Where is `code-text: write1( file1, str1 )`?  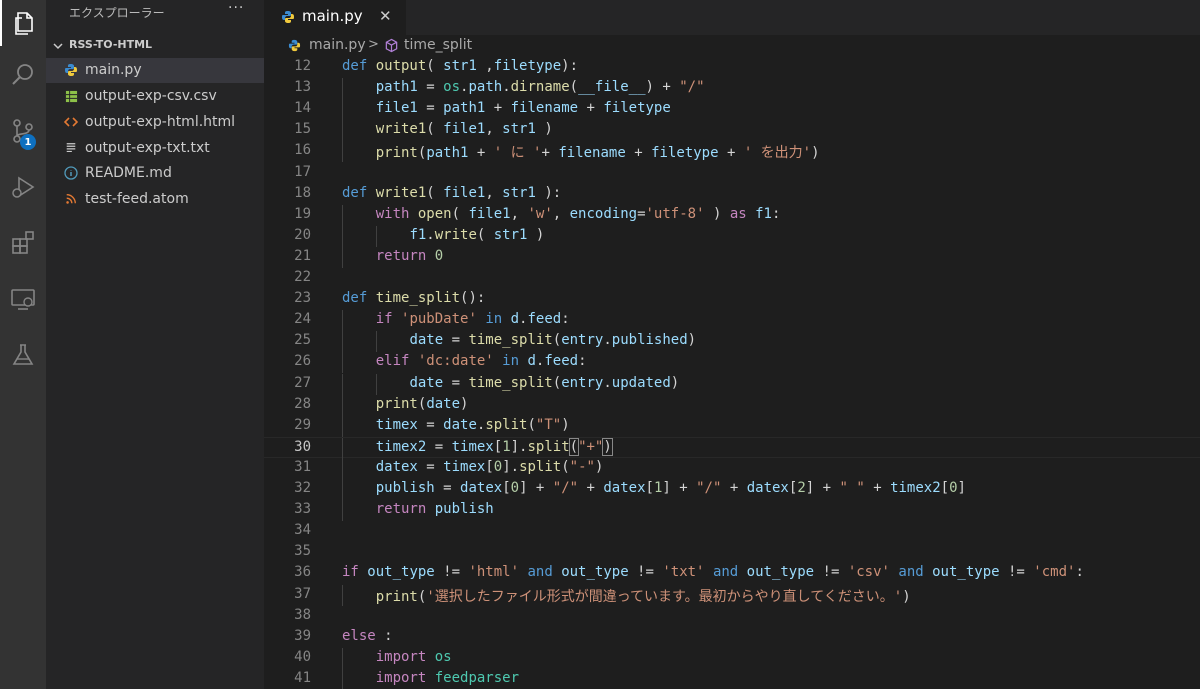 code-text: write1( file1, str1 ) is located at coordinates (464, 129).